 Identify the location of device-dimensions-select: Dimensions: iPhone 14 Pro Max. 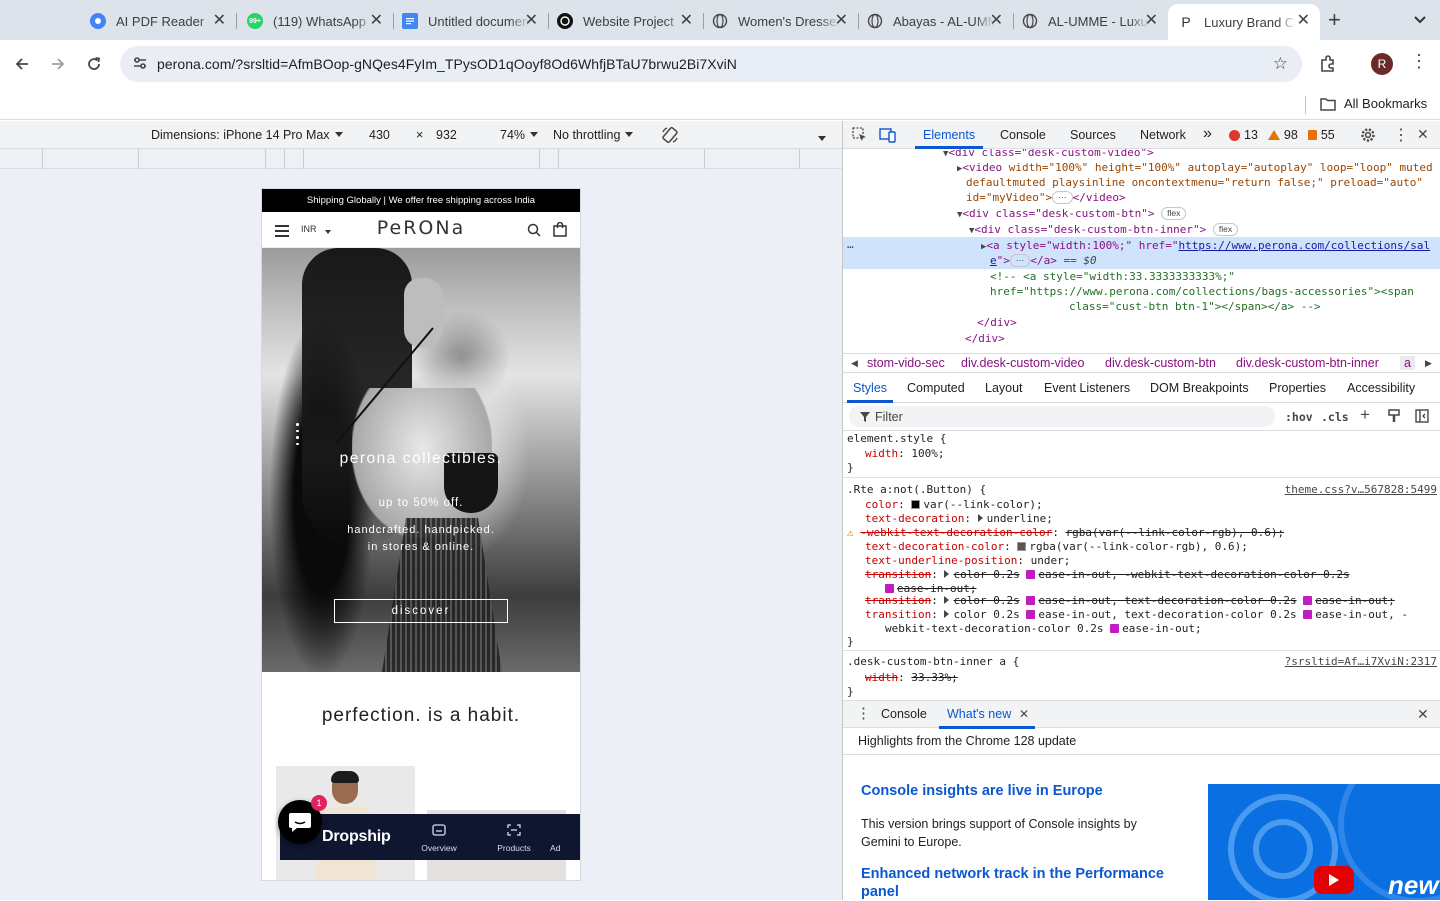
(247, 135).